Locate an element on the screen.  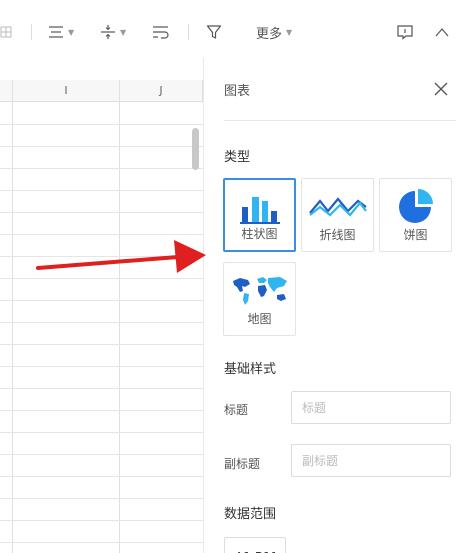
chart-type-map: 地图 is located at coordinates (259, 299).